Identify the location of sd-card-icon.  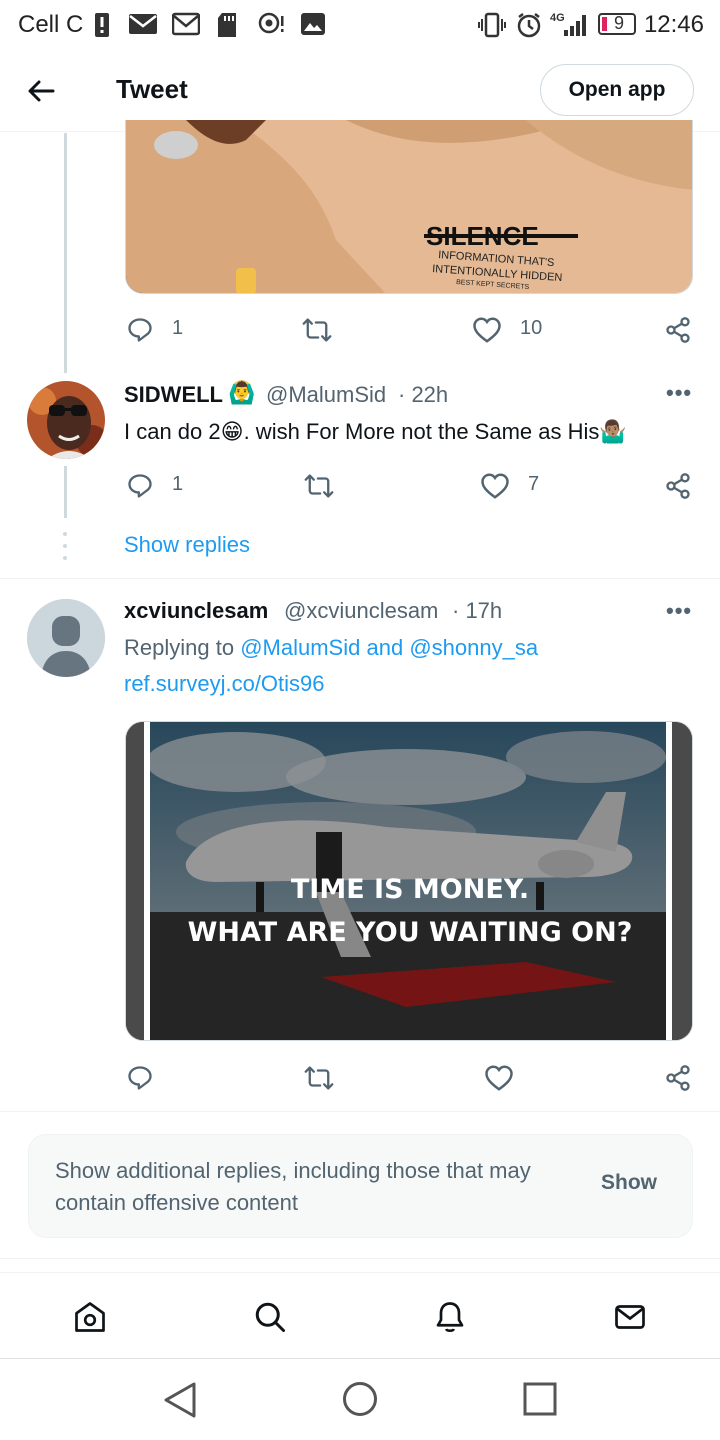
(227, 25).